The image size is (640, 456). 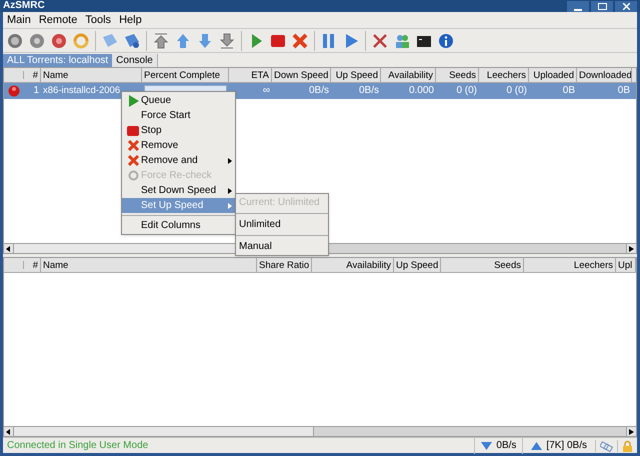 I want to click on refresh-icon, so click(x=133, y=175).